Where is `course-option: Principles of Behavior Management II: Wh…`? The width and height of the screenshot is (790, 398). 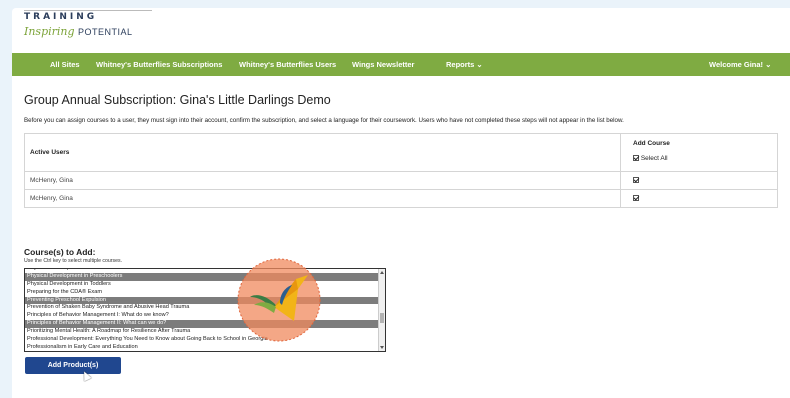 course-option: Principles of Behavior Management II: Wh… is located at coordinates (205, 324).